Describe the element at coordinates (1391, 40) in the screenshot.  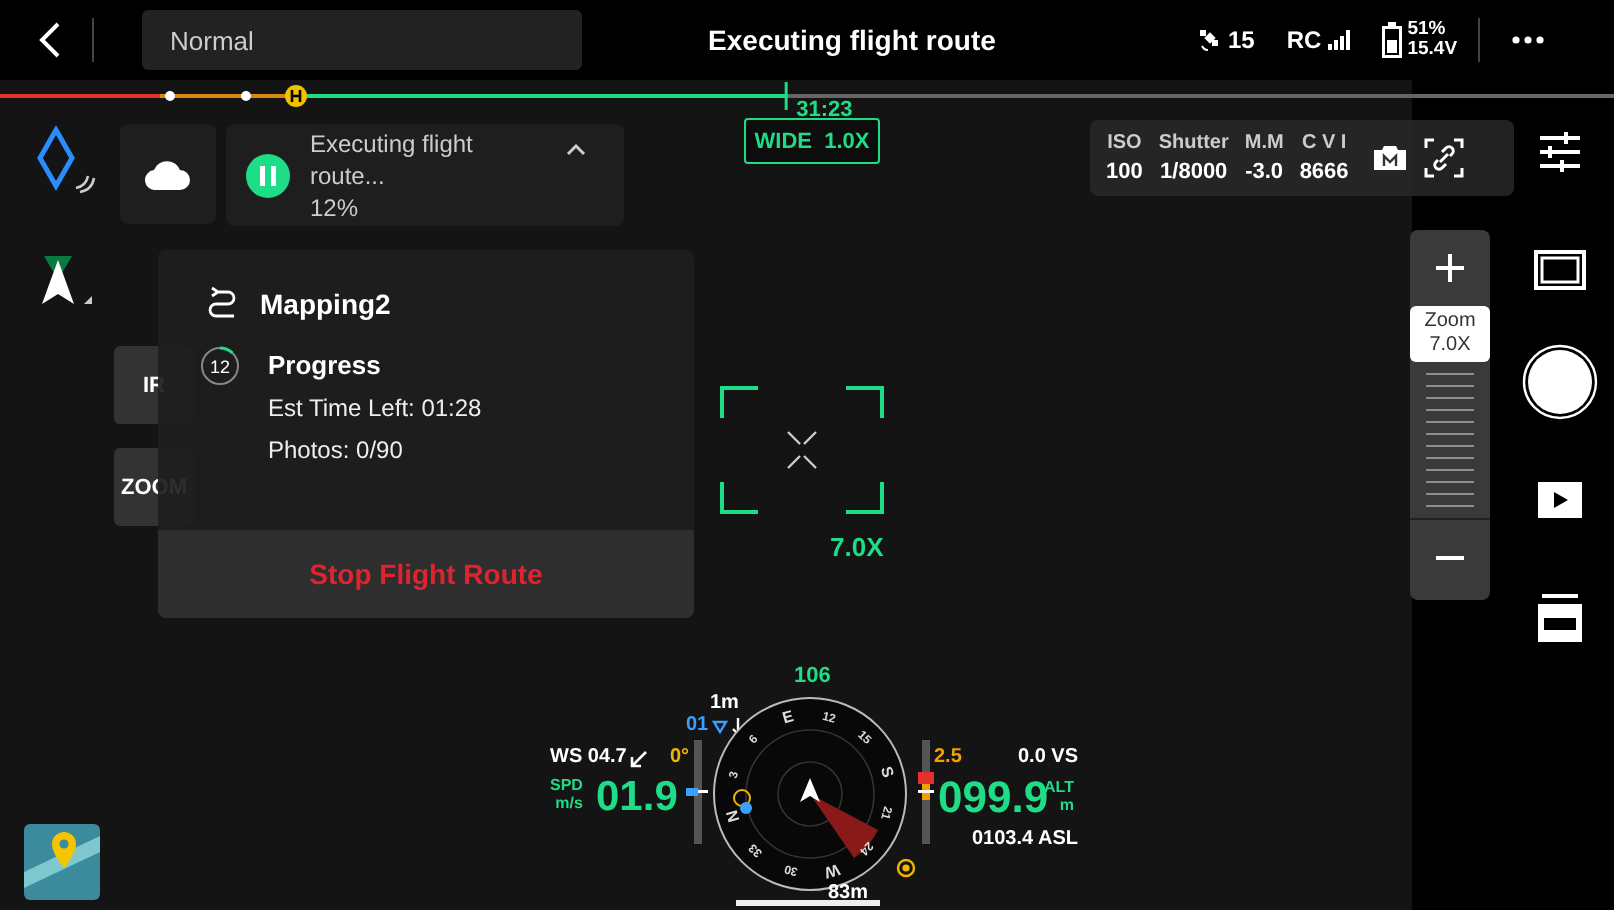
I see `battery-icon` at that location.